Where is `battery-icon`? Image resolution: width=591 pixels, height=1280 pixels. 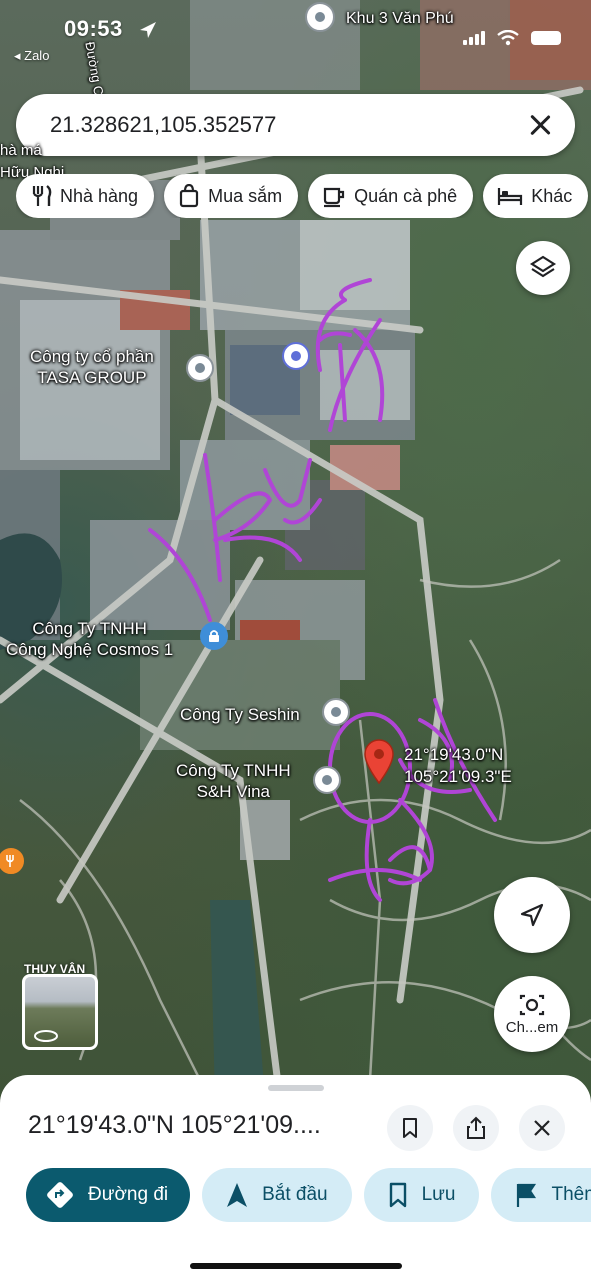
battery-icon is located at coordinates (546, 38).